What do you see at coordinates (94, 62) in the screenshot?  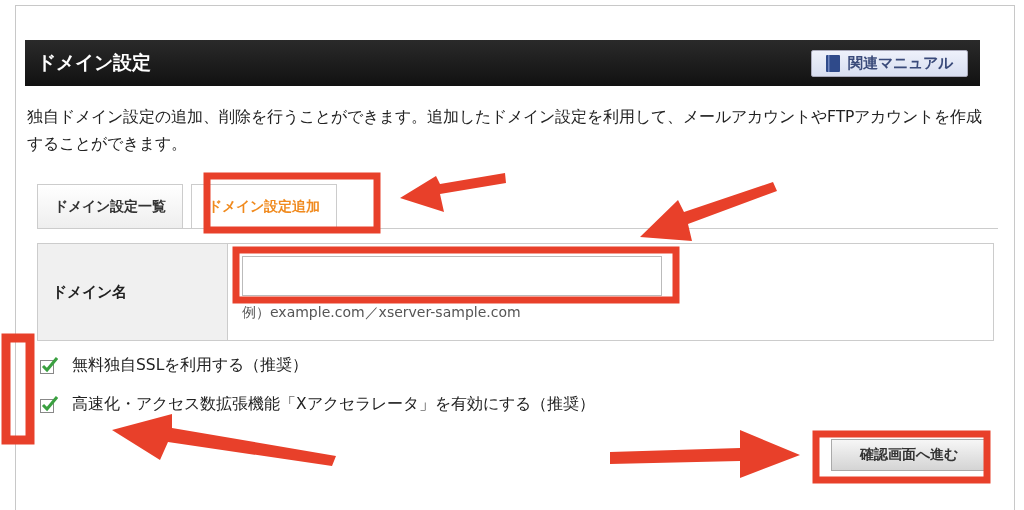 I see `page-title: ドメイン設定` at bounding box center [94, 62].